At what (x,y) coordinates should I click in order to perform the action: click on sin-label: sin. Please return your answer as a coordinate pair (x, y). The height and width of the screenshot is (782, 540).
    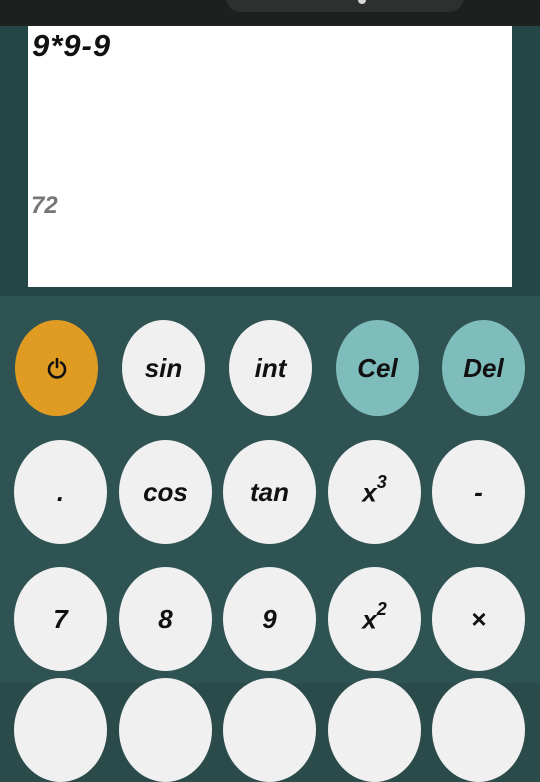
    Looking at the image, I should click on (163, 367).